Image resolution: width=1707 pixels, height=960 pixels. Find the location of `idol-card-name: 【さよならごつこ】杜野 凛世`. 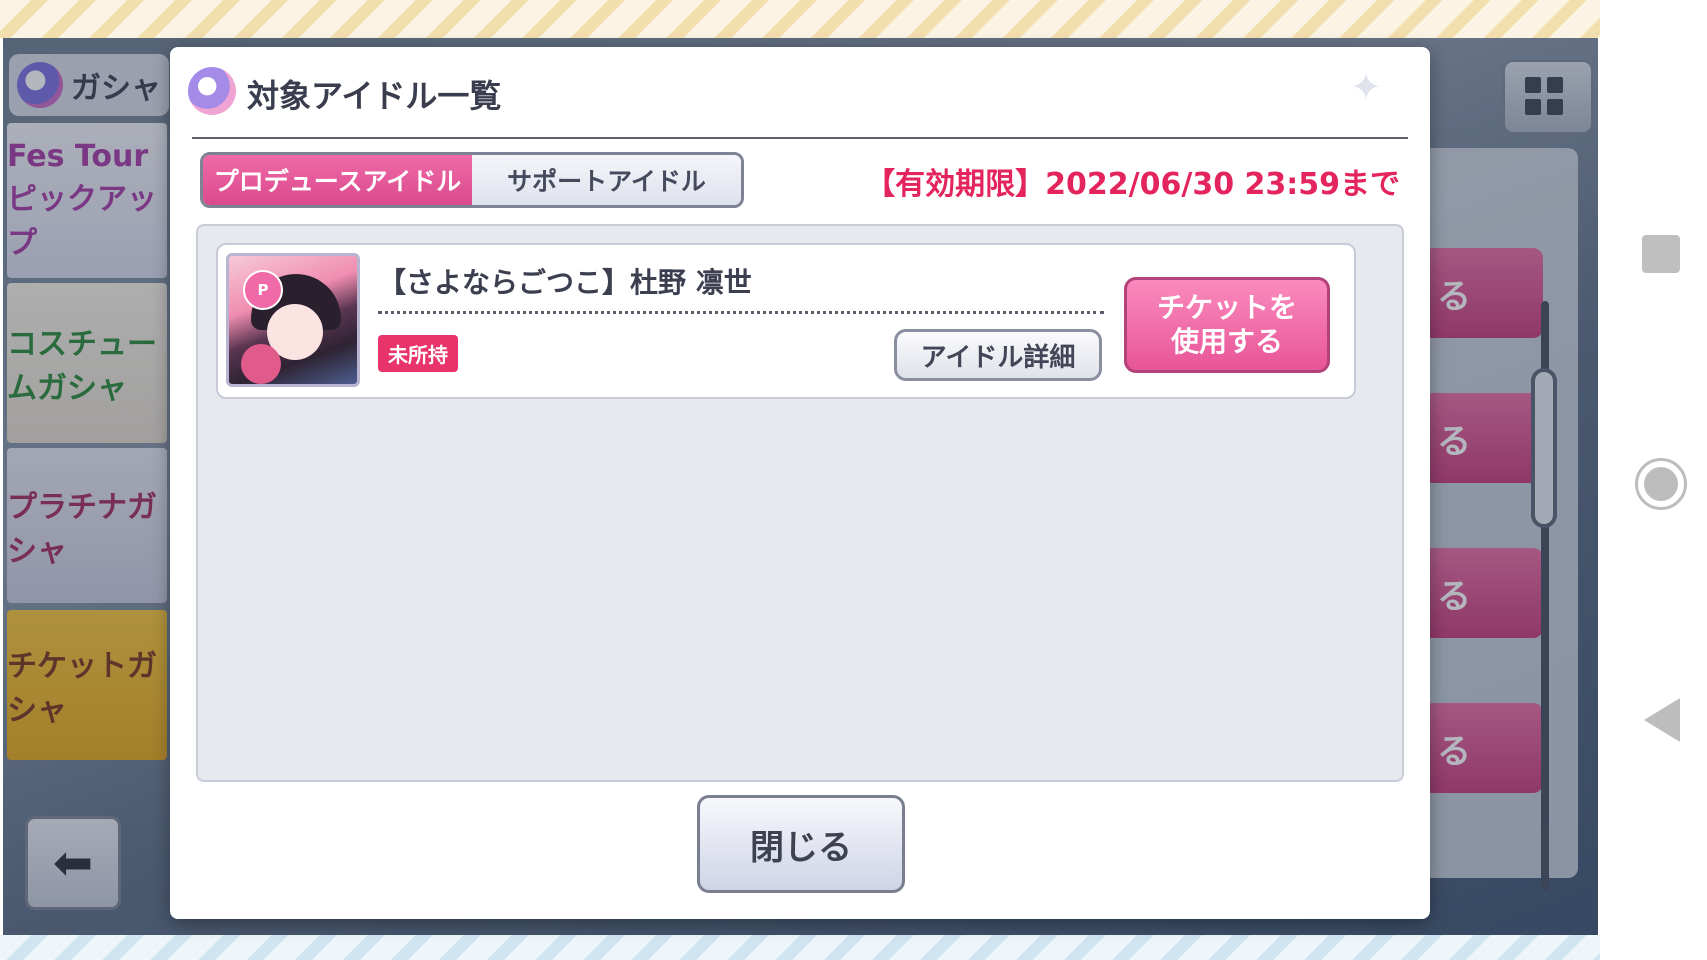

idol-card-name: 【さよならごつこ】杜野 凛世 is located at coordinates (565, 282).